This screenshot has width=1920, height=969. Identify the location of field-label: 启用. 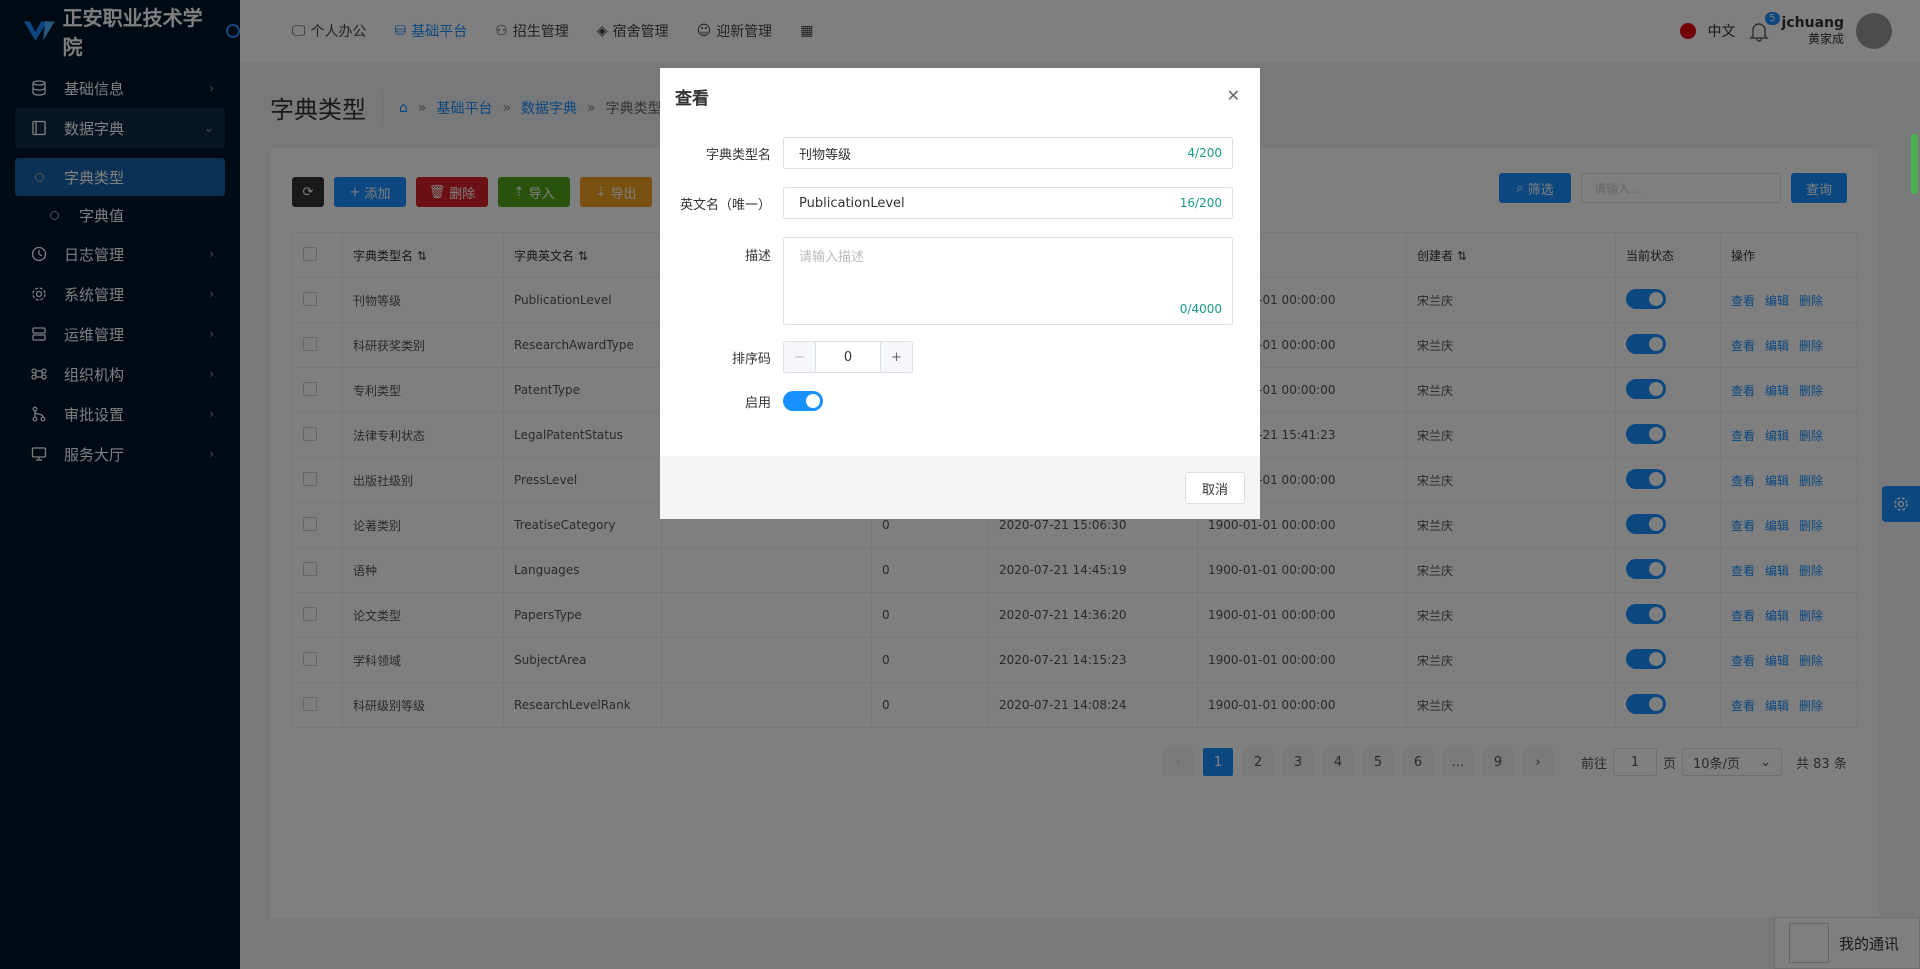
(757, 403).